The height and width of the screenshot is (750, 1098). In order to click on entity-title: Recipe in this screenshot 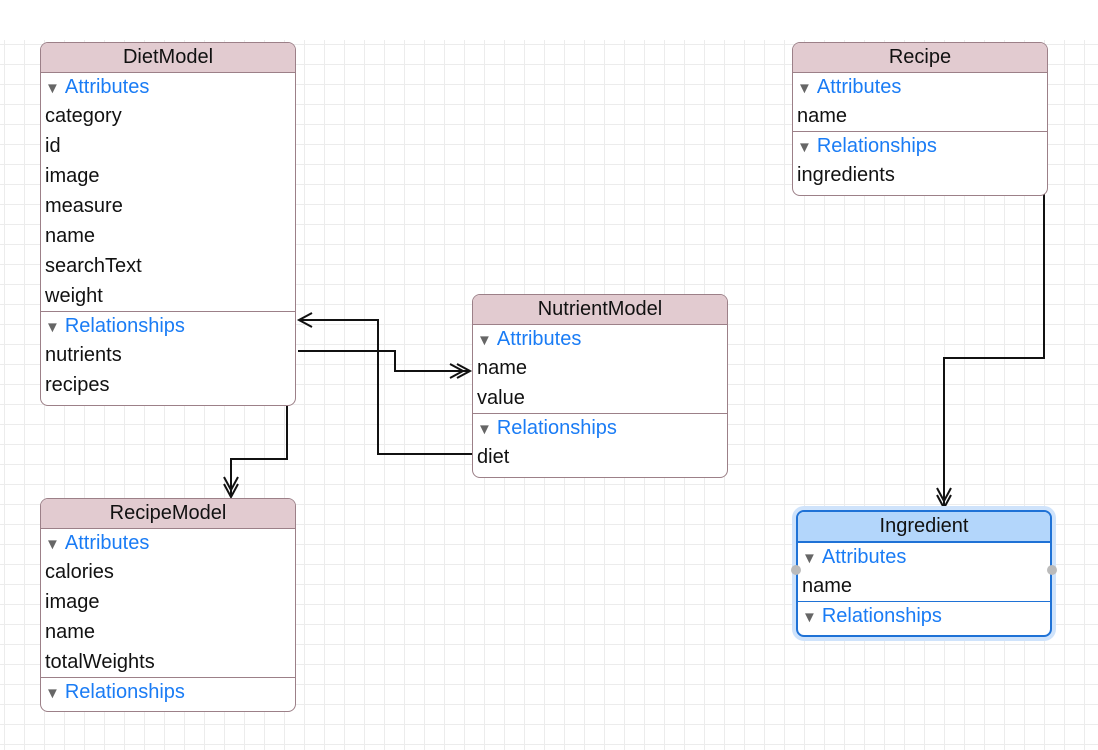, I will do `click(920, 58)`.